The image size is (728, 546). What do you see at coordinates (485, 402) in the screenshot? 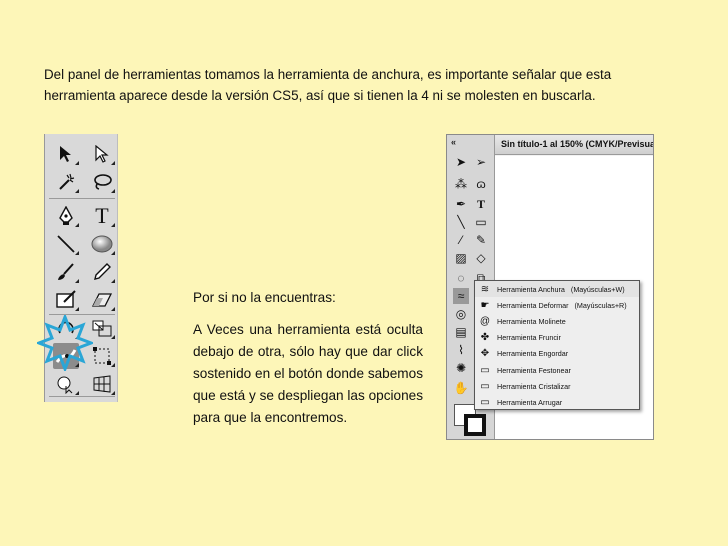
I see `wrinkle-tool-icon: ▭` at bounding box center [485, 402].